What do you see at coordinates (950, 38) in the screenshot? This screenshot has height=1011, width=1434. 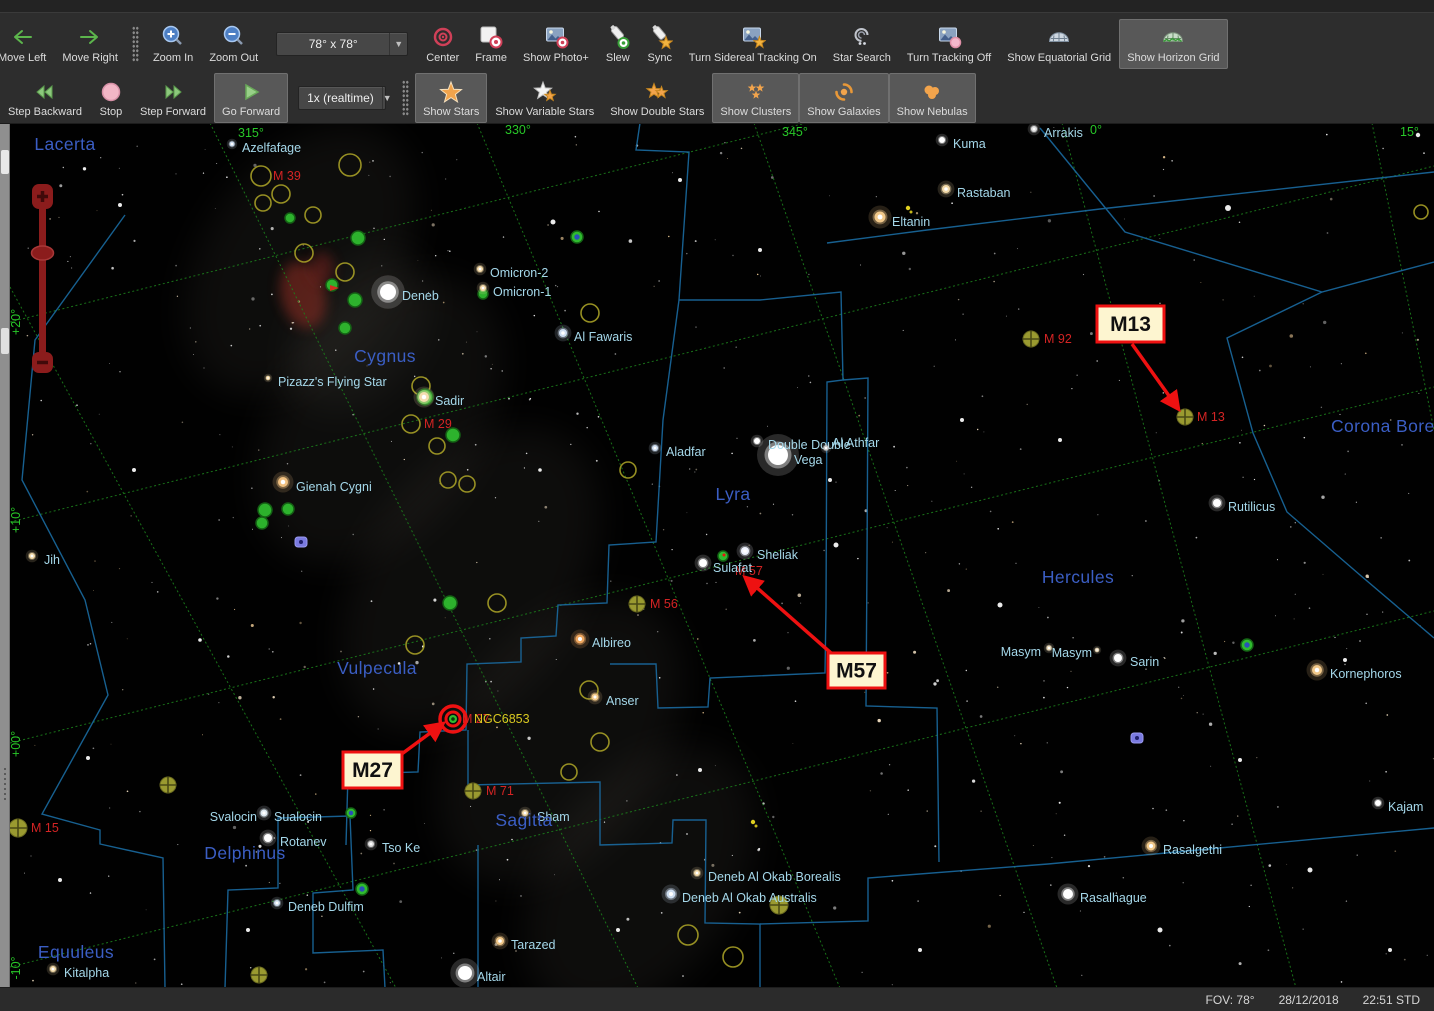 I see `photo-off-icon` at bounding box center [950, 38].